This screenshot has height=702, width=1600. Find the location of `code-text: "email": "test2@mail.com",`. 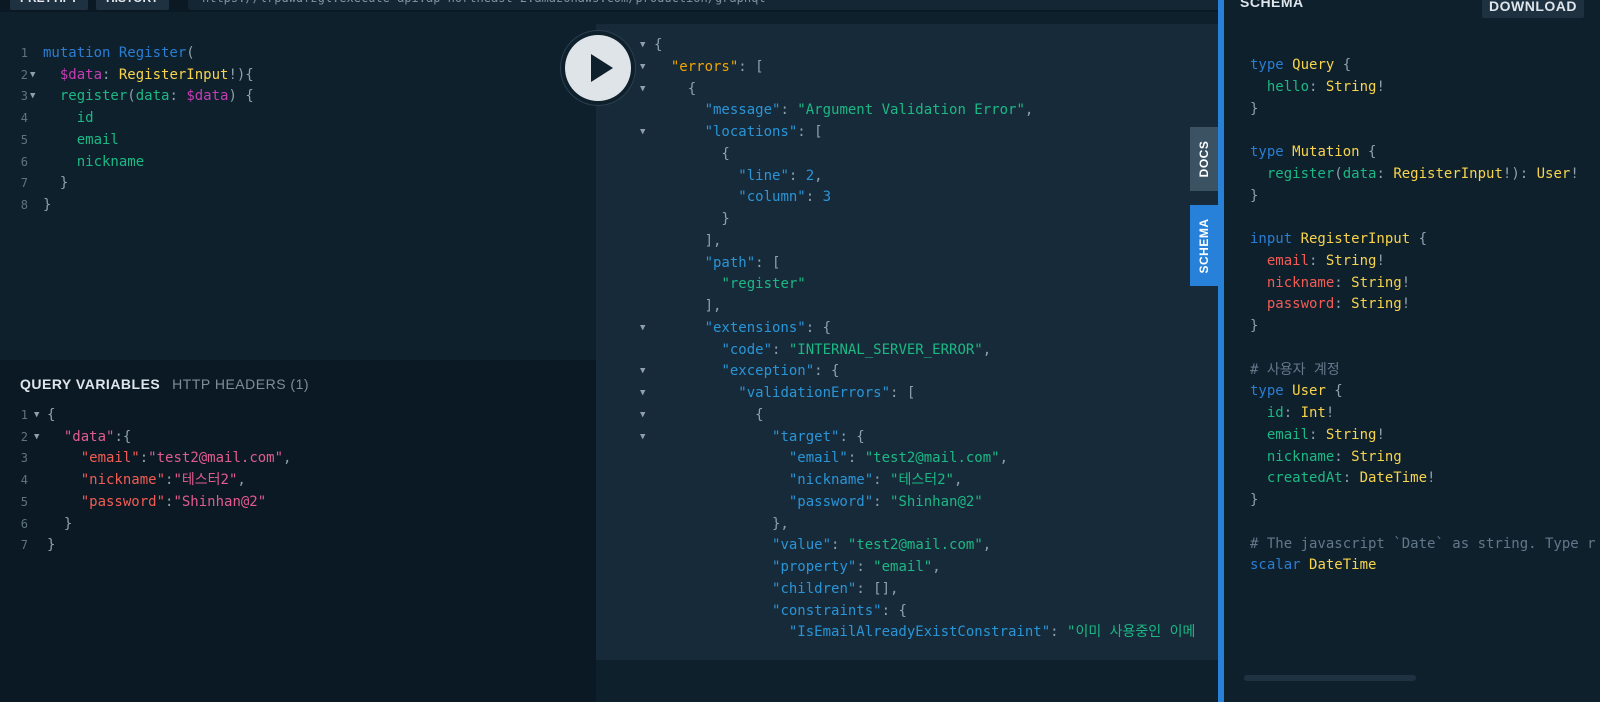

code-text: "email": "test2@mail.com", is located at coordinates (898, 458).